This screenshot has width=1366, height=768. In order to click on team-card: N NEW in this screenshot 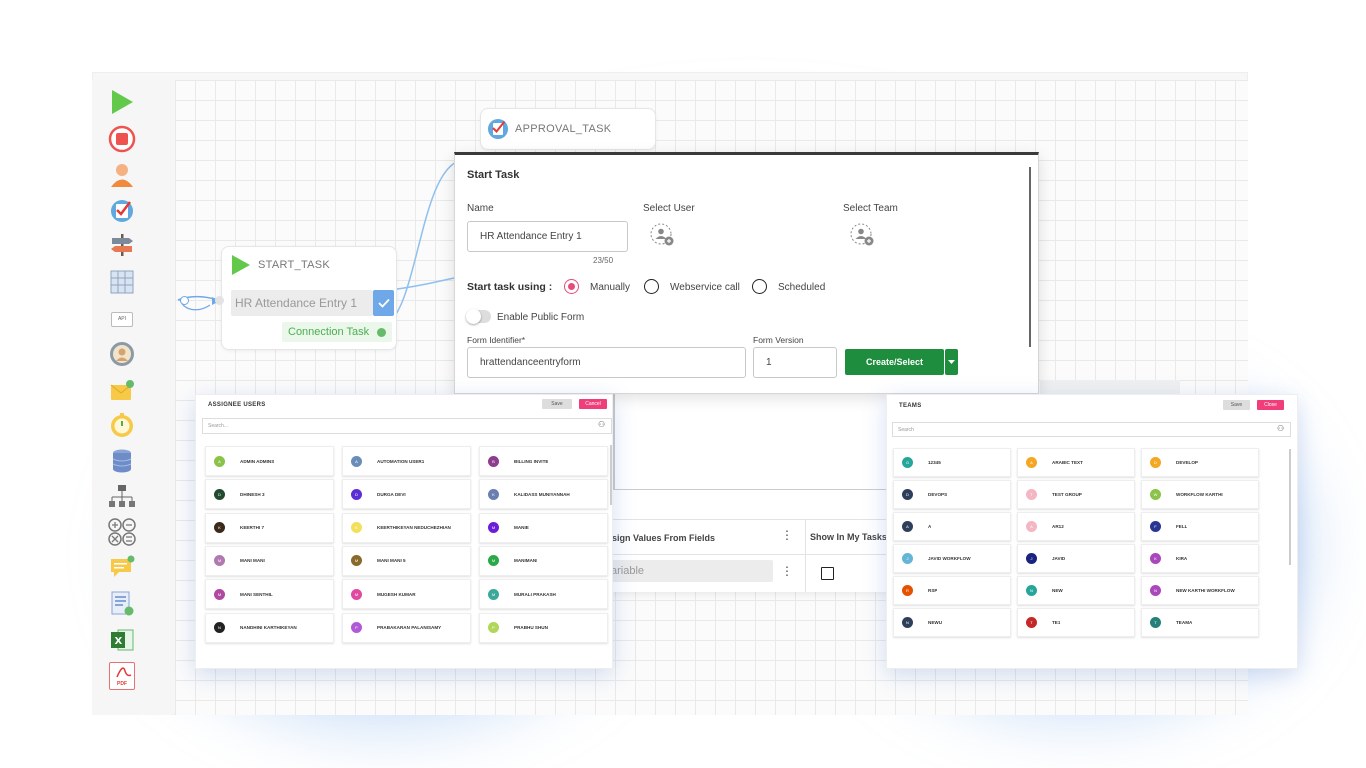, I will do `click(1076, 590)`.